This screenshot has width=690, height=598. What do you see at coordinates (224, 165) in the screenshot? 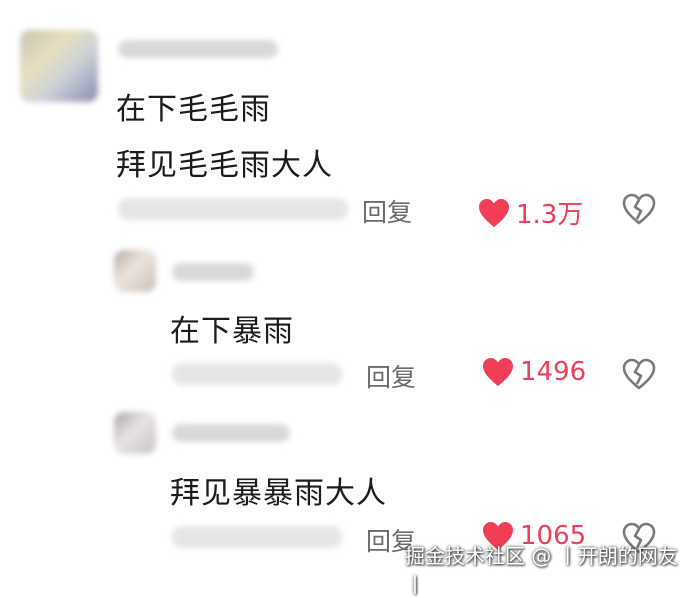
I see `comment-text-line-2: 拜见毛毛雨大人` at bounding box center [224, 165].